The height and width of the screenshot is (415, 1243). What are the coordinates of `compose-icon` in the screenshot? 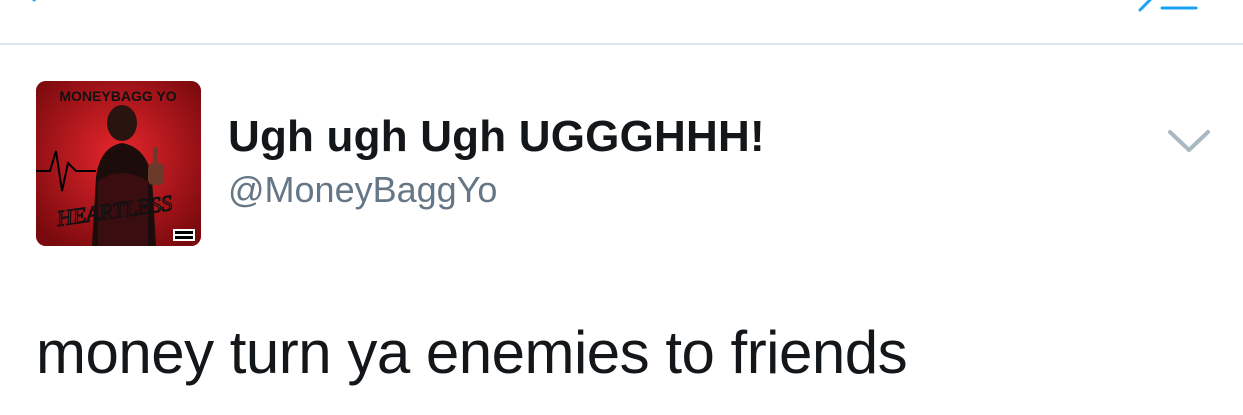 It's located at (1168, 6).